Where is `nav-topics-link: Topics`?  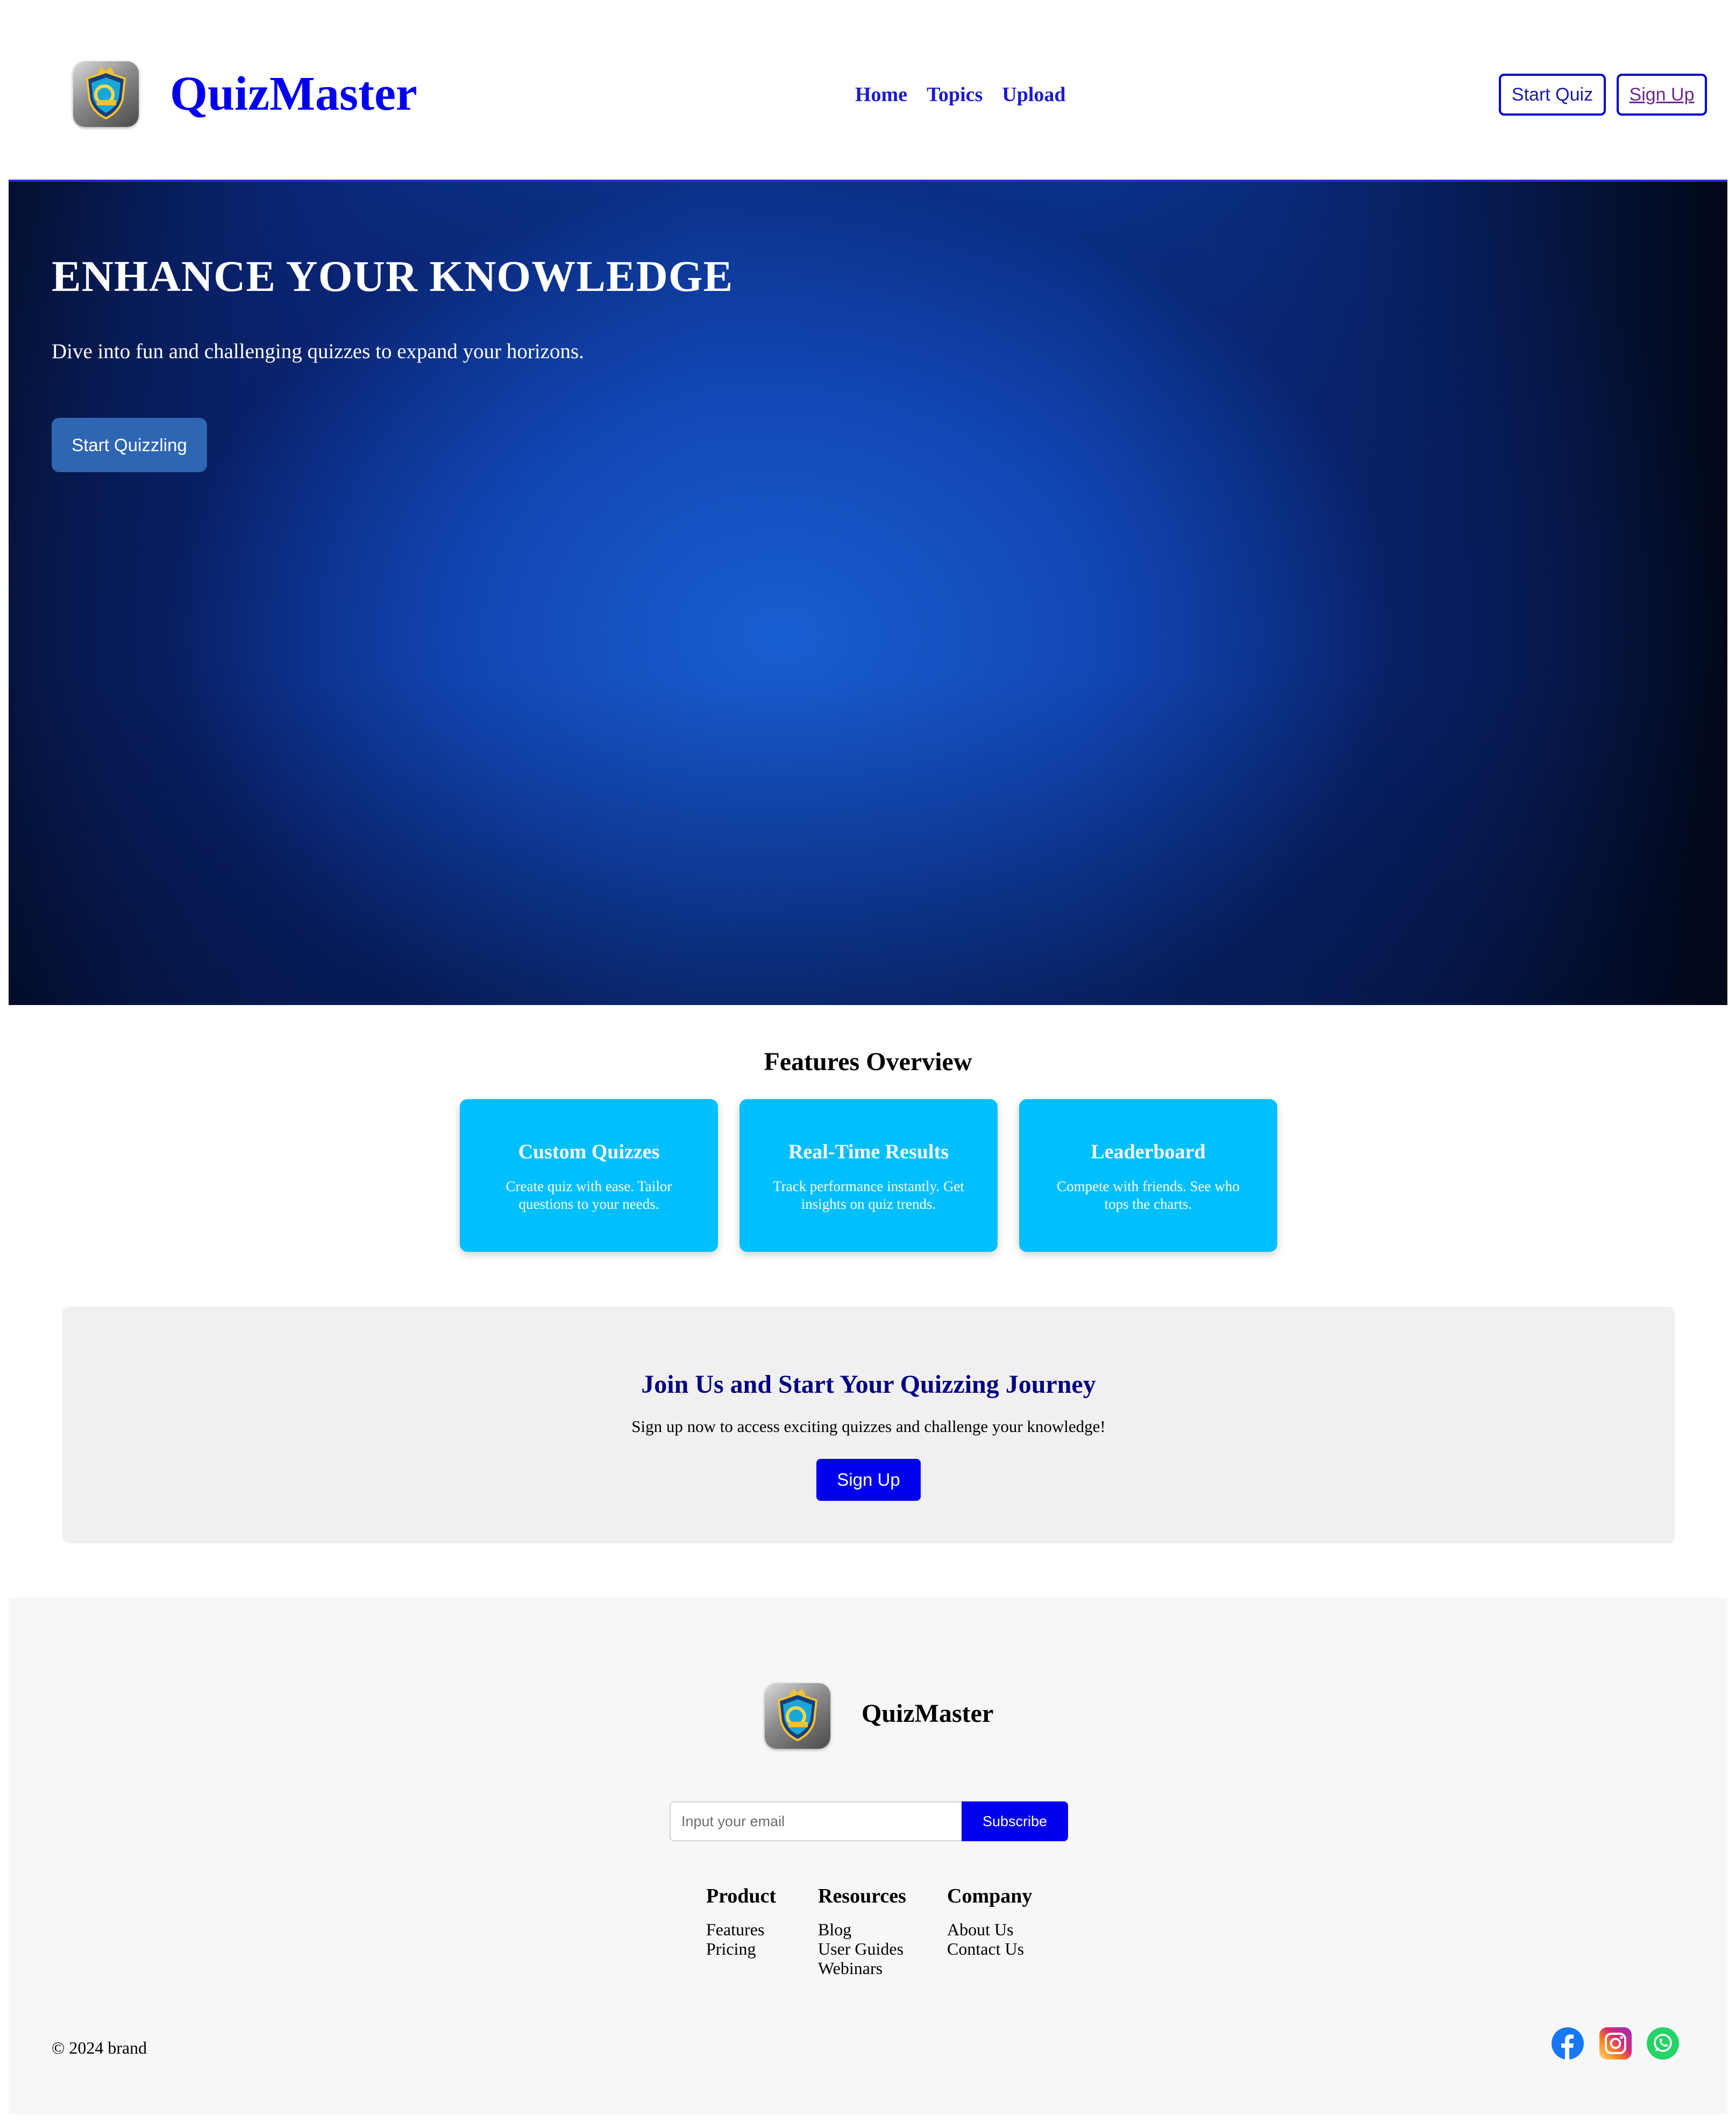
nav-topics-link: Topics is located at coordinates (955, 95).